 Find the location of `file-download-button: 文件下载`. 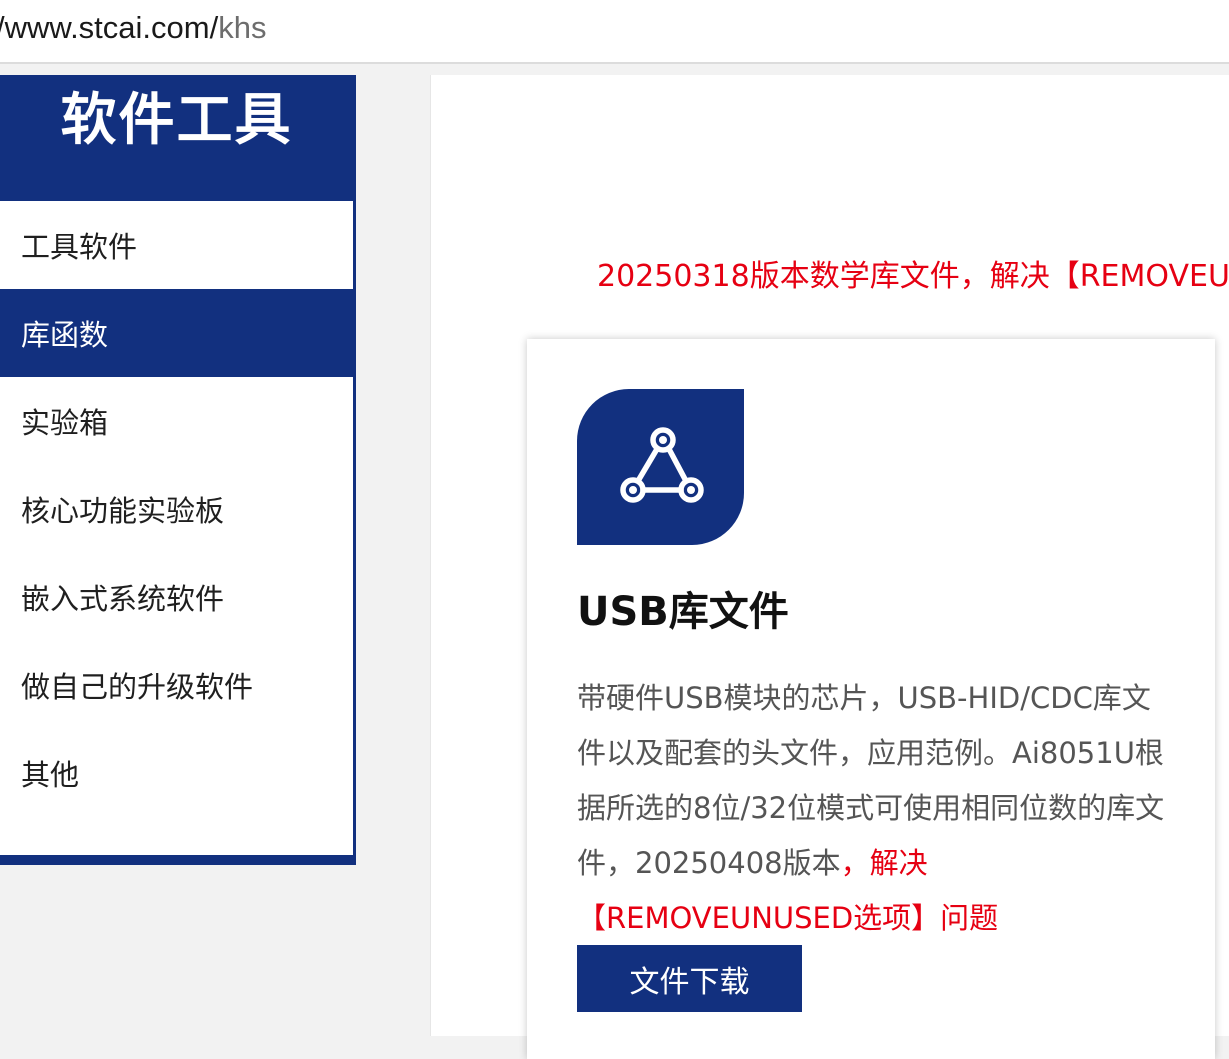

file-download-button: 文件下载 is located at coordinates (689, 978).